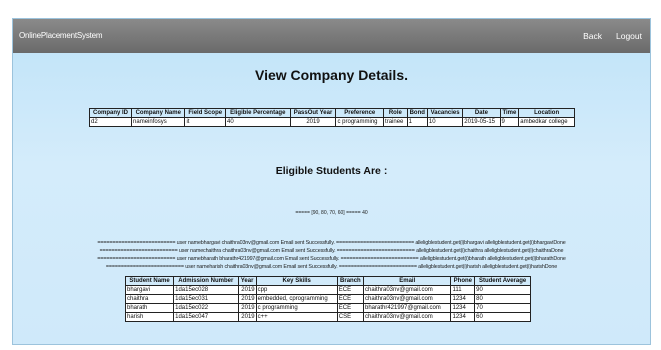 The image size is (661, 350). Describe the element at coordinates (158, 113) in the screenshot. I see `column-header: Company Name` at that location.